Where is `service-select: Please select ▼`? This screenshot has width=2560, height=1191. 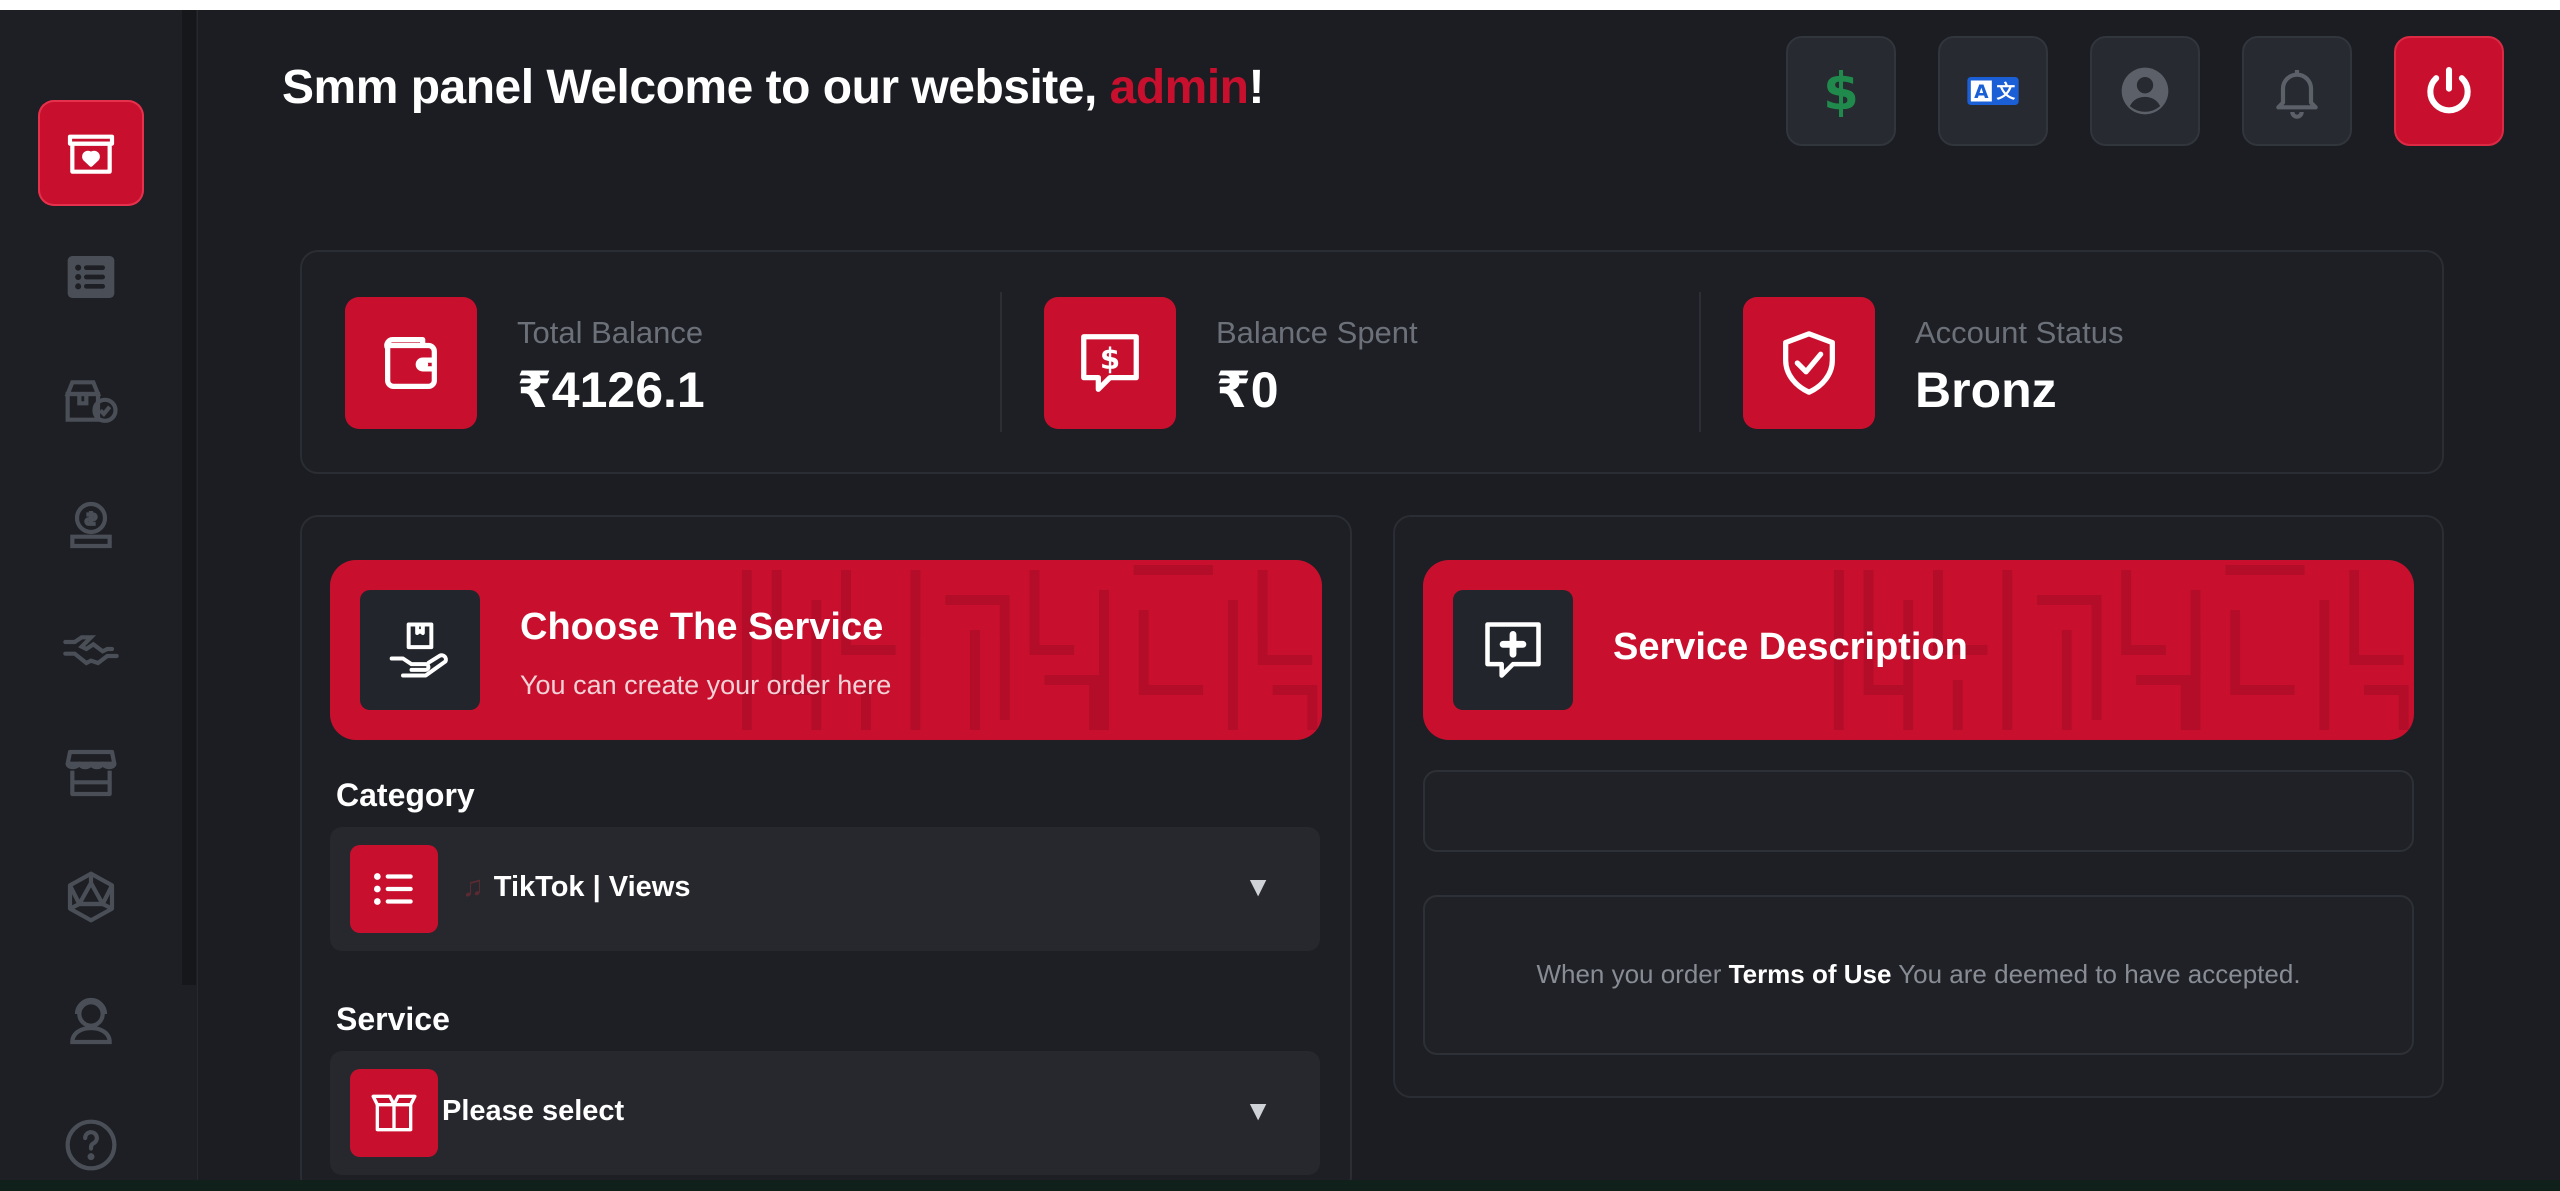 service-select: Please select ▼ is located at coordinates (825, 1113).